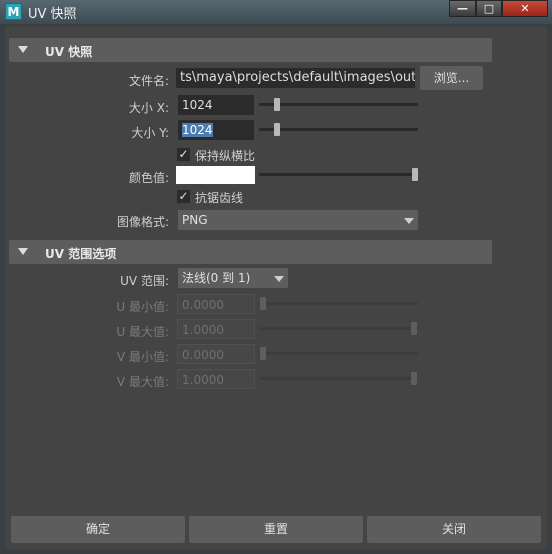 Image resolution: width=552 pixels, height=554 pixels. Describe the element at coordinates (414, 378) in the screenshot. I see `v-max-slider-handle` at that location.